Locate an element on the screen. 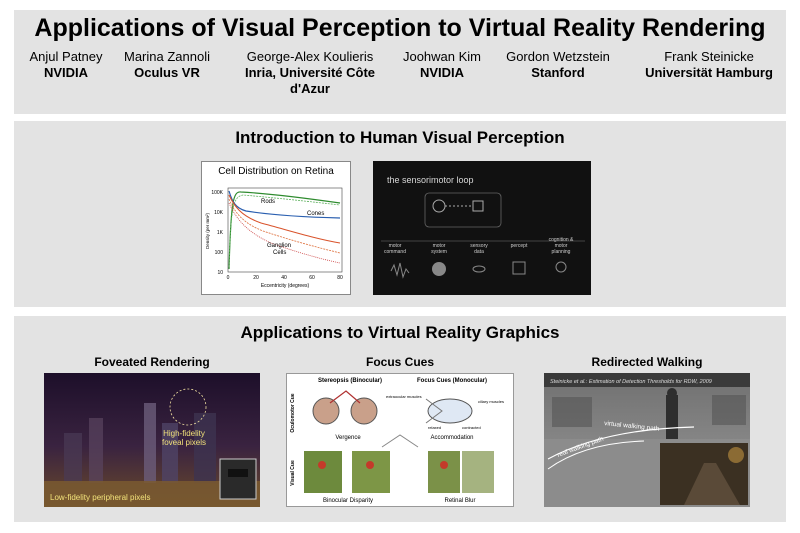 Image resolution: width=800 pixels, height=533 pixels. xtick: 80 is located at coordinates (340, 278).